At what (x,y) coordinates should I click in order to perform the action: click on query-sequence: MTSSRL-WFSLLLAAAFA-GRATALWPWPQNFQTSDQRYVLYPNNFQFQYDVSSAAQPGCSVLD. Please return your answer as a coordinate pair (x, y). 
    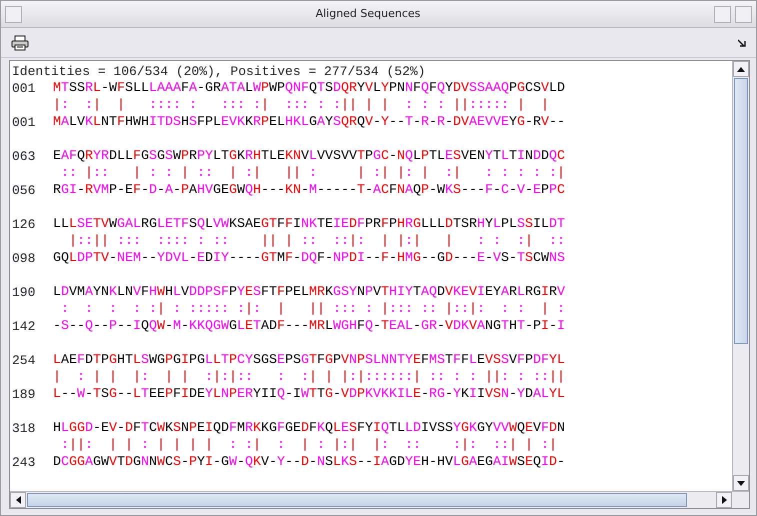
    Looking at the image, I should click on (309, 88).